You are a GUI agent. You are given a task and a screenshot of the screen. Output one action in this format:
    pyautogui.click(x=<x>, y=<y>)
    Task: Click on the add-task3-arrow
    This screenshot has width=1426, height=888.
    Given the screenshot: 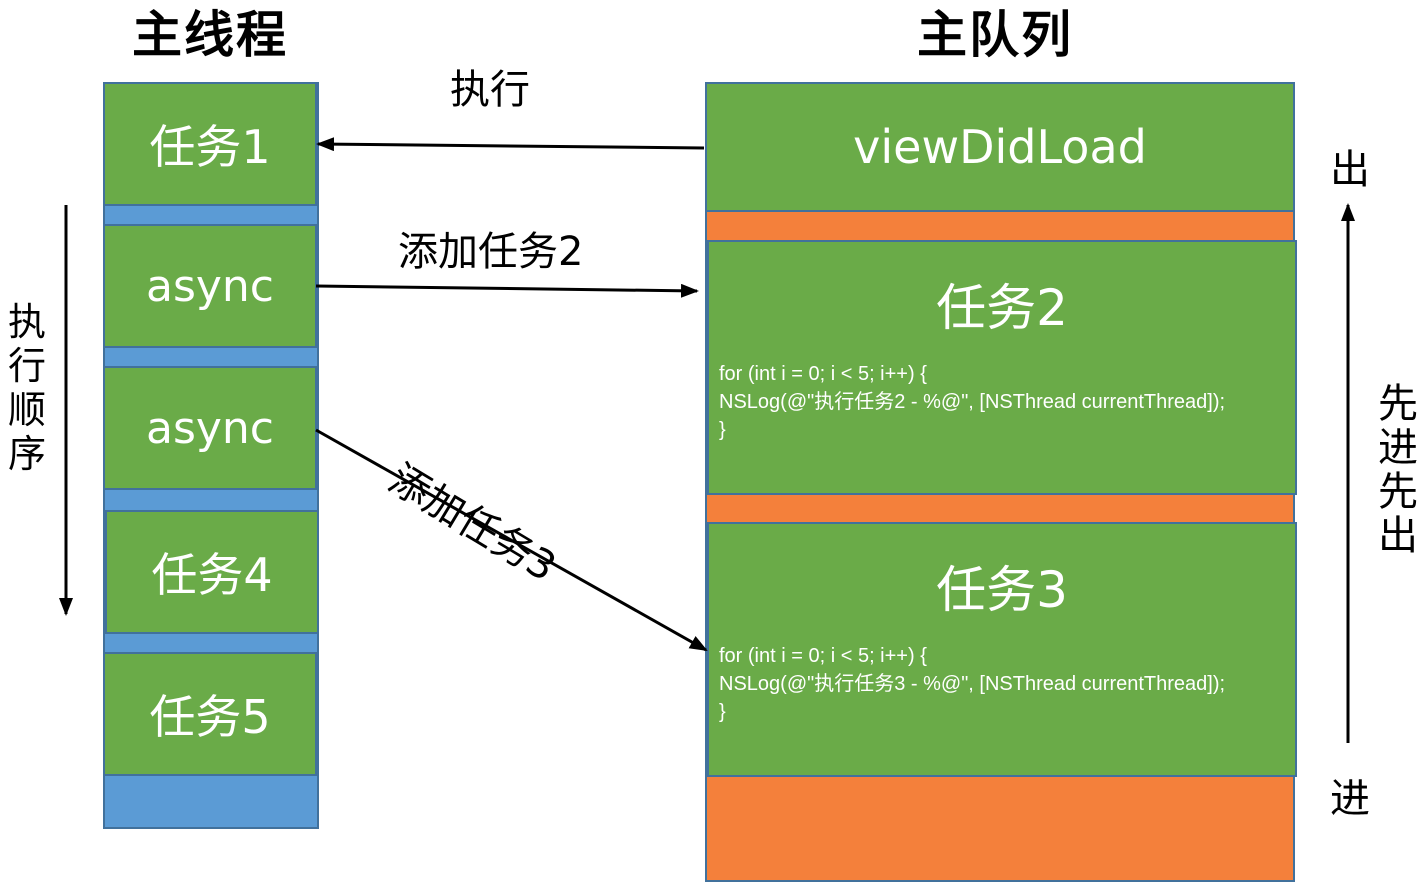 What is the action you would take?
    pyautogui.click(x=511, y=540)
    